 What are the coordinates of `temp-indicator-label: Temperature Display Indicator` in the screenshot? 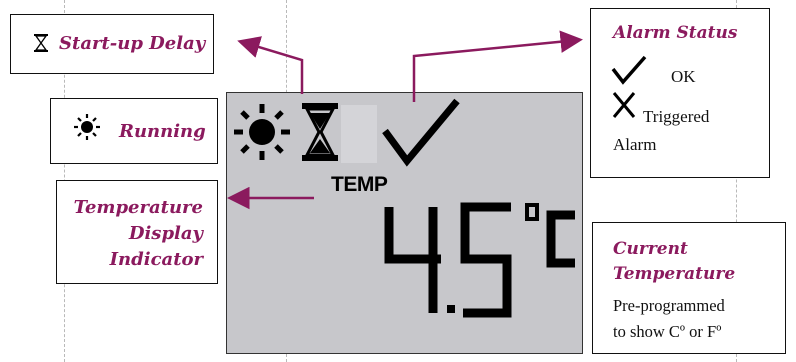 It's located at (138, 233).